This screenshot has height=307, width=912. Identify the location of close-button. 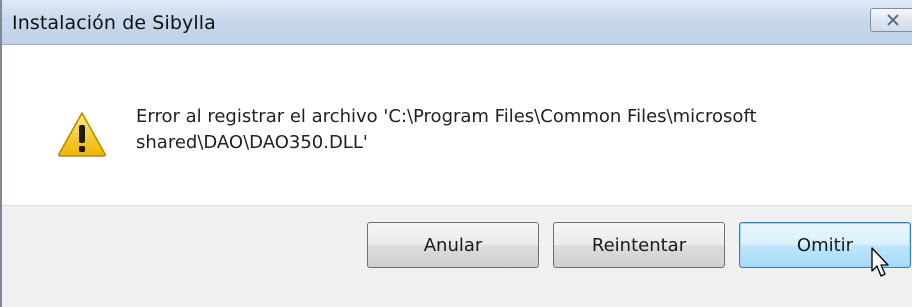
(891, 20).